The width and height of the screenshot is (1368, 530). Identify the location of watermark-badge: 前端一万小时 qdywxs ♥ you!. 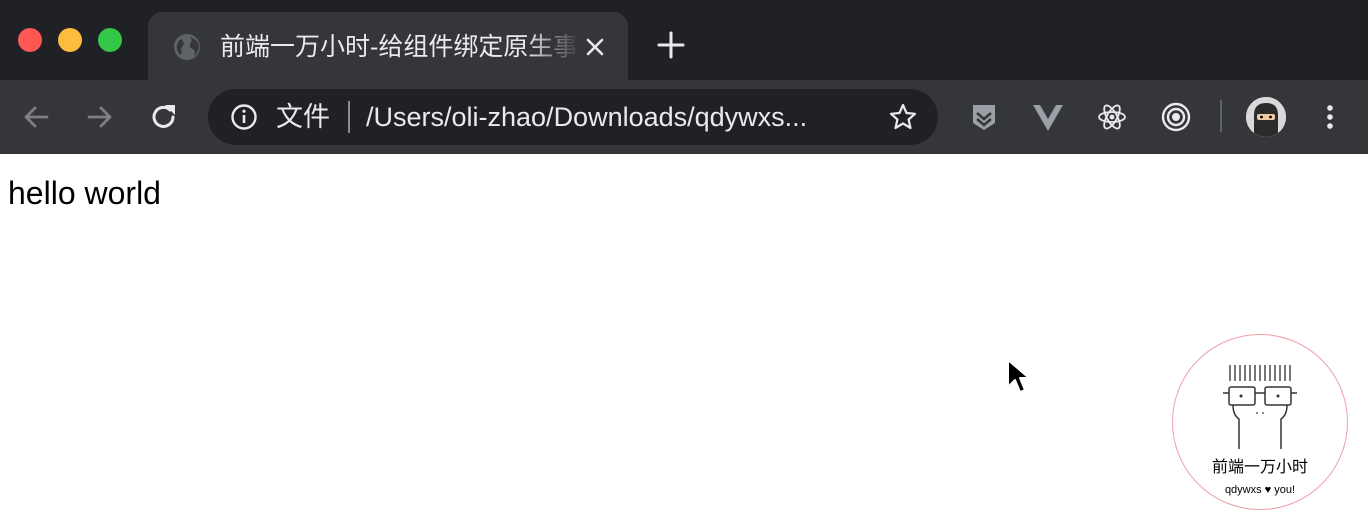
(1260, 422).